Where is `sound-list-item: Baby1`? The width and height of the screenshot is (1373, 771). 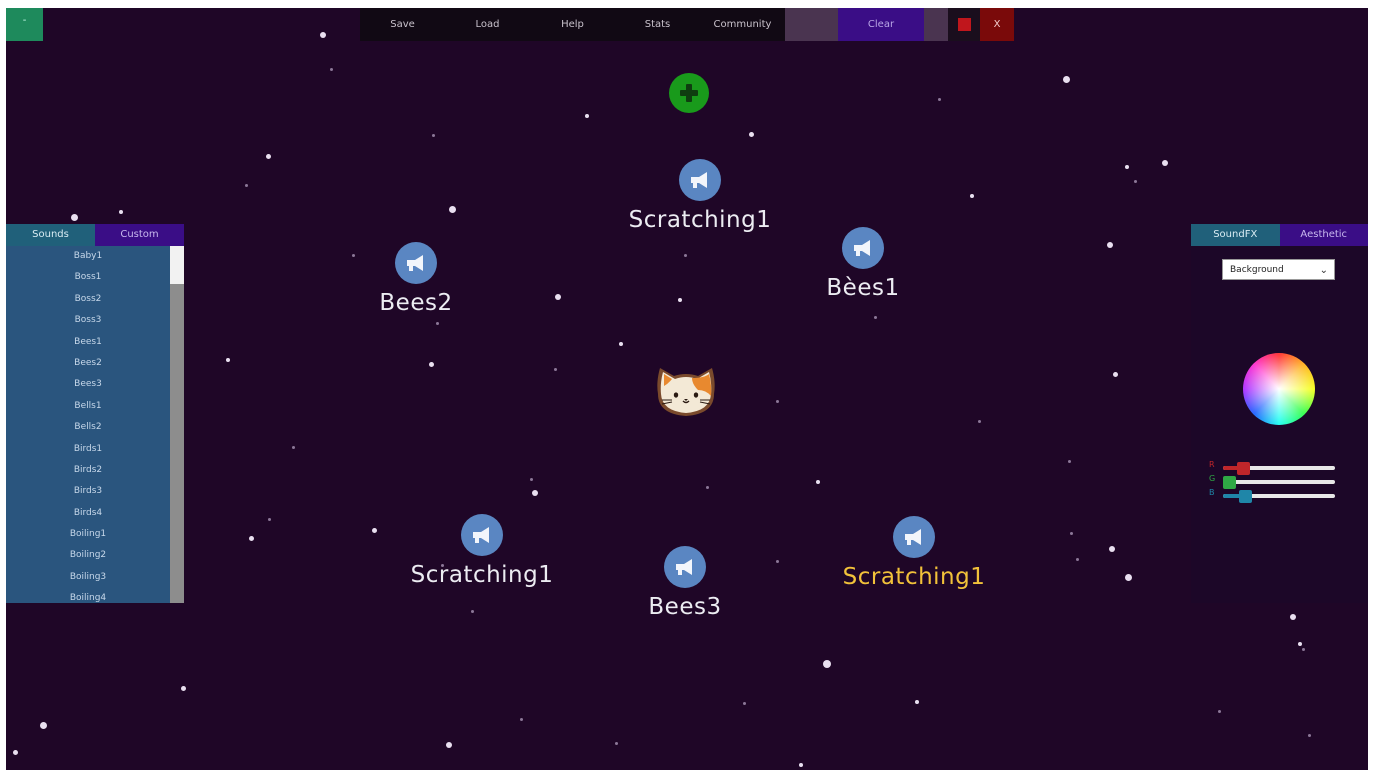
sound-list-item: Baby1 is located at coordinates (88, 256).